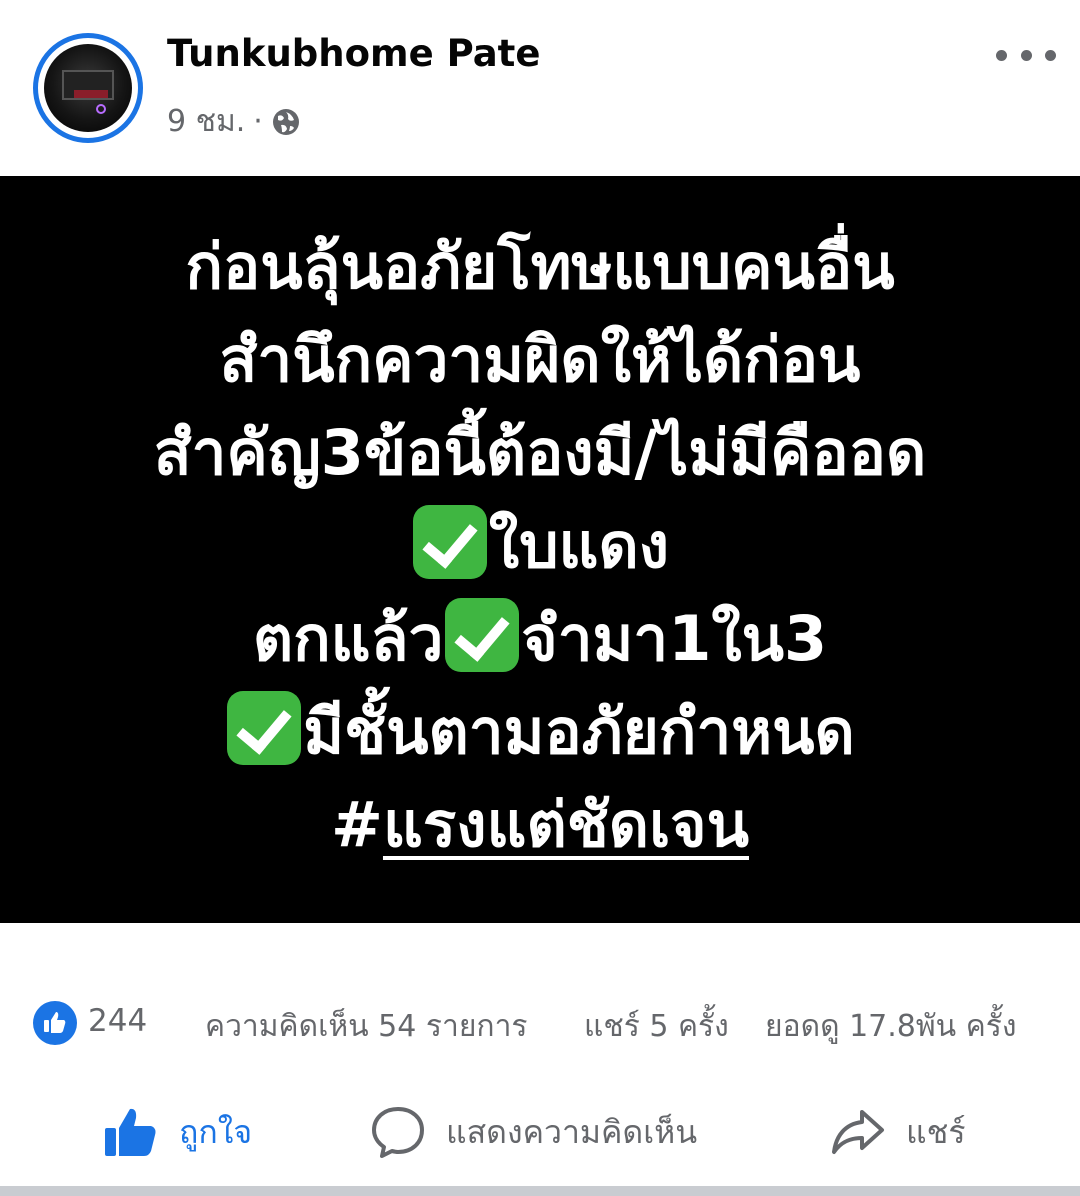  What do you see at coordinates (117, 1021) in the screenshot?
I see `like-count: 244` at bounding box center [117, 1021].